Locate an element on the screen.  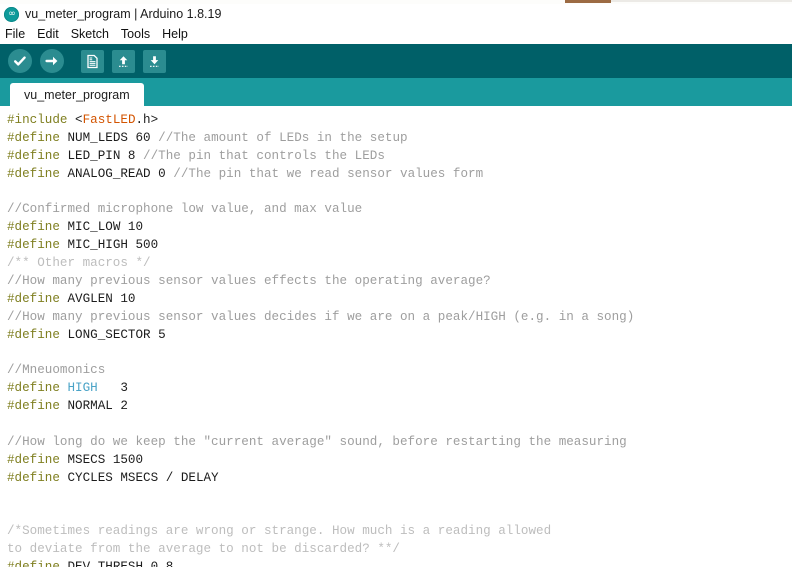
menu-item-help: Help is located at coordinates (178, 34).